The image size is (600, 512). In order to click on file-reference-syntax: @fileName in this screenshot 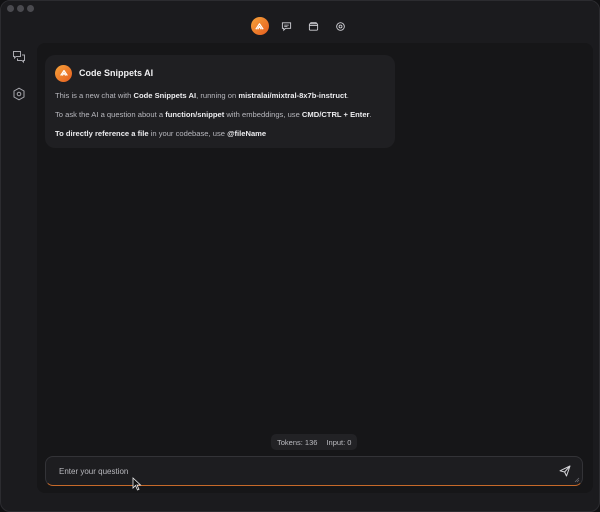, I will do `click(247, 133)`.